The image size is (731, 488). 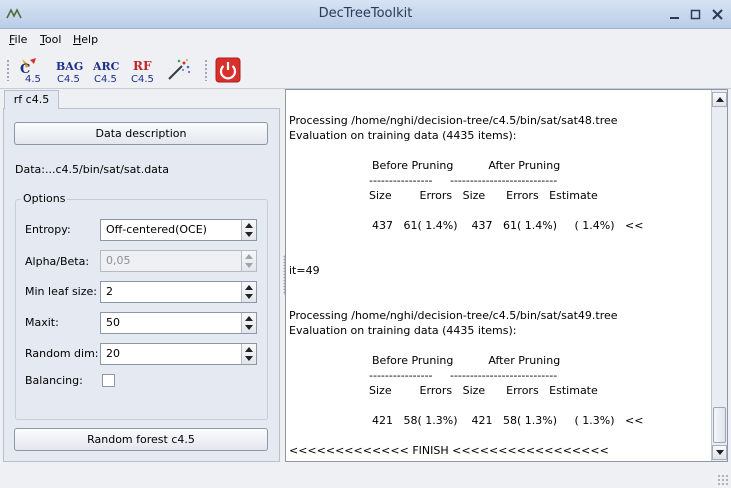 What do you see at coordinates (18, 39) in the screenshot?
I see `menu-file: File` at bounding box center [18, 39].